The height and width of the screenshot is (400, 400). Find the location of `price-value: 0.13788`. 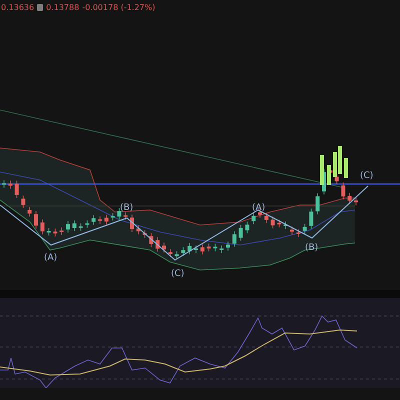

price-value: 0.13788 is located at coordinates (63, 7).